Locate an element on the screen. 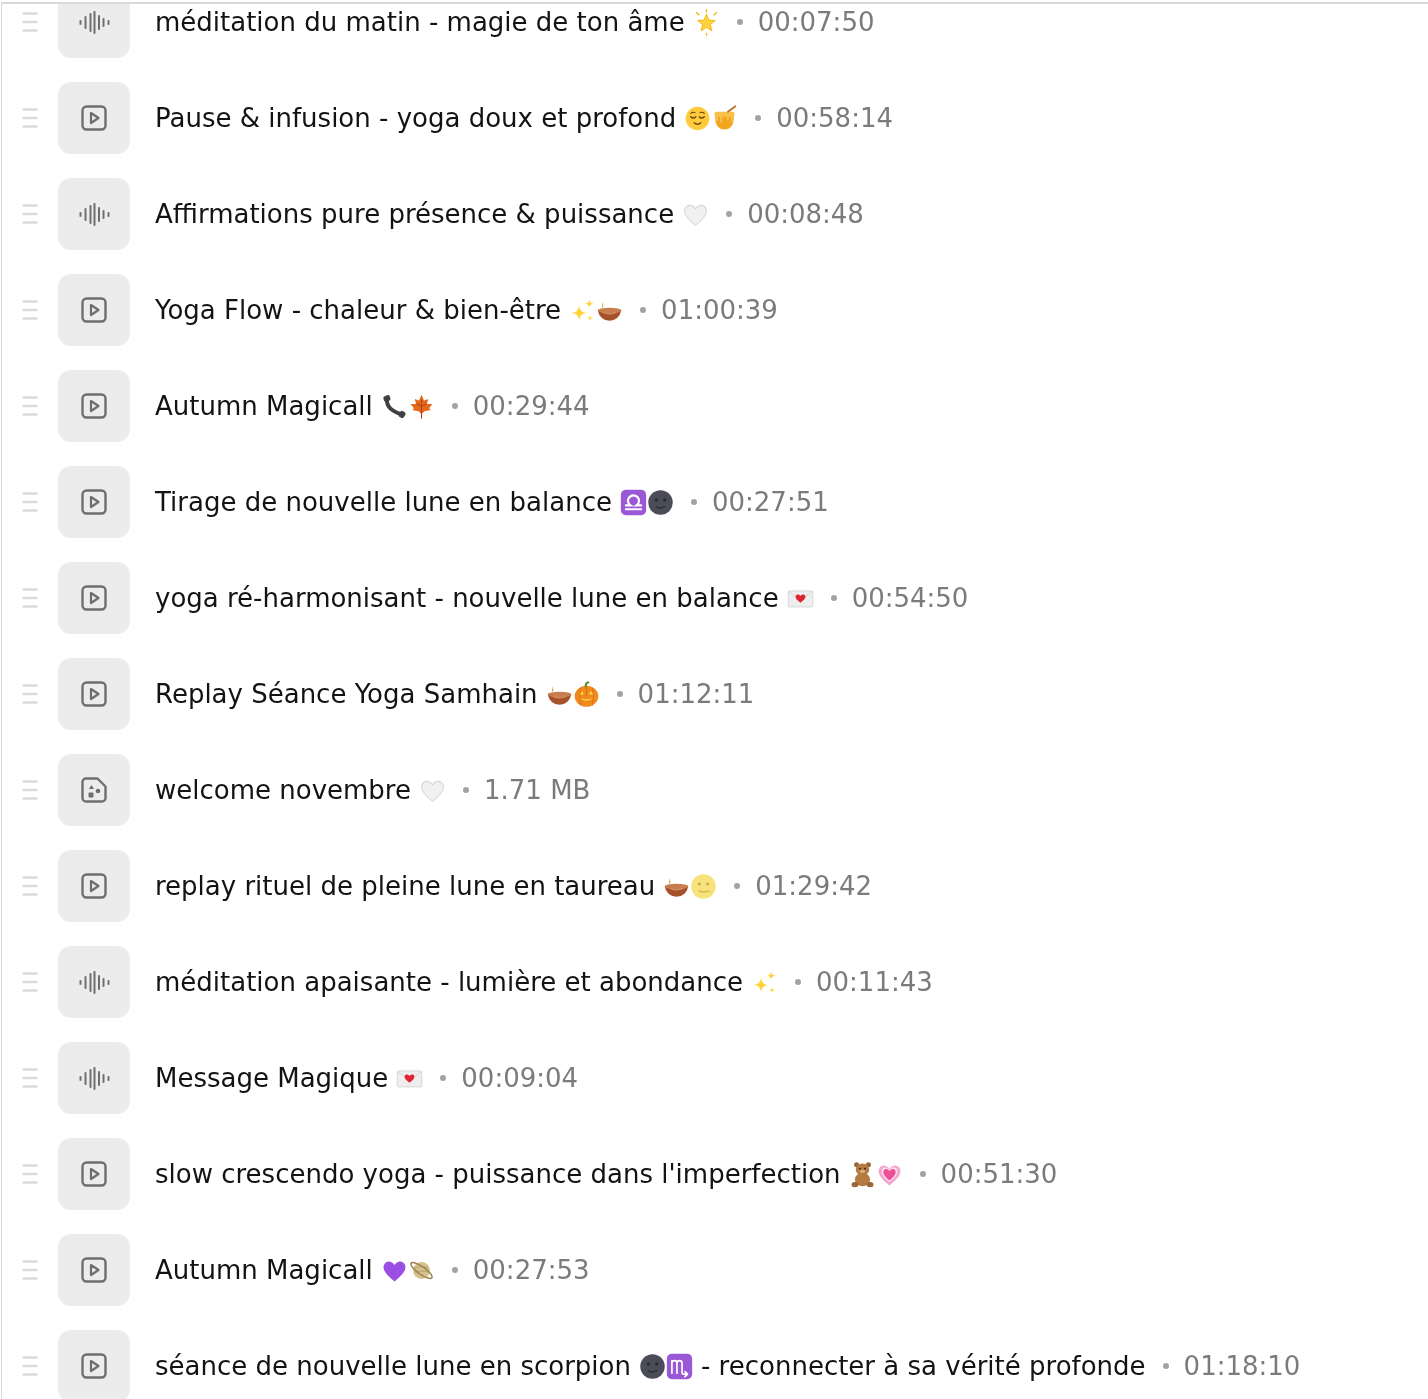 Image resolution: width=1428 pixels, height=1399 pixels. duration-text: 00:07:50 is located at coordinates (816, 22).